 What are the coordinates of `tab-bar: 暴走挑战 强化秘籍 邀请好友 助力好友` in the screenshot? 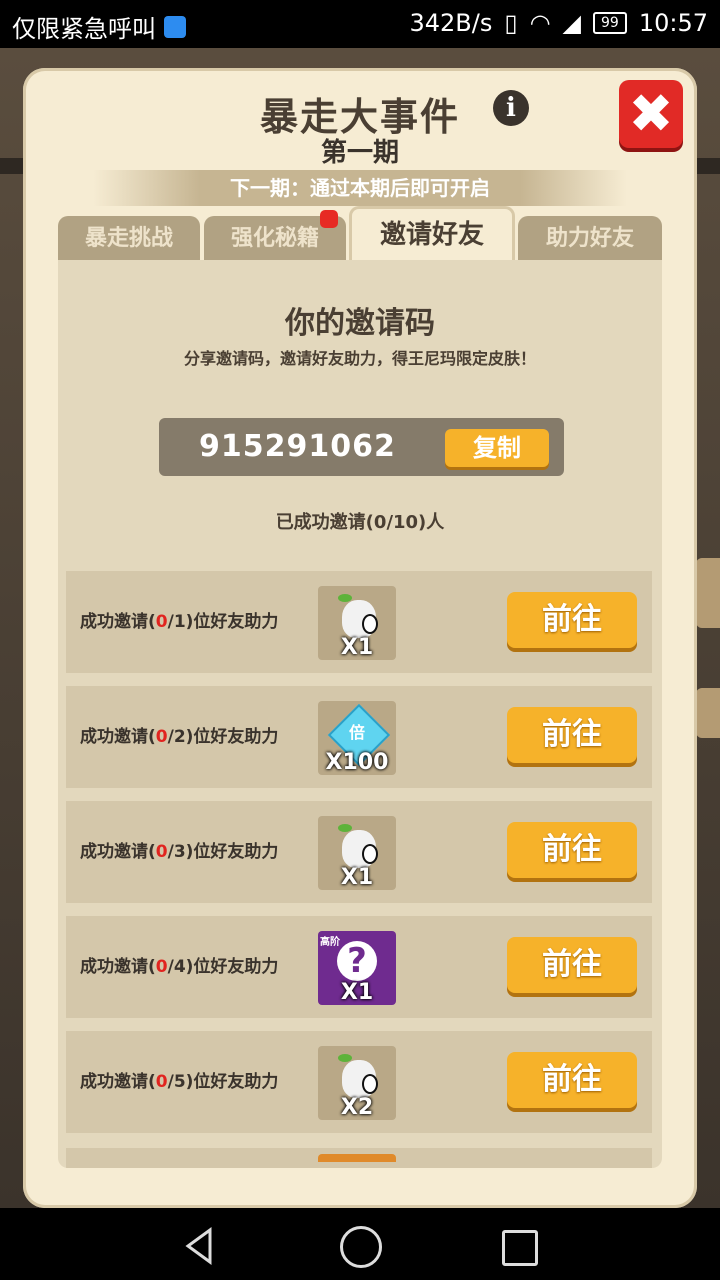 It's located at (360, 233).